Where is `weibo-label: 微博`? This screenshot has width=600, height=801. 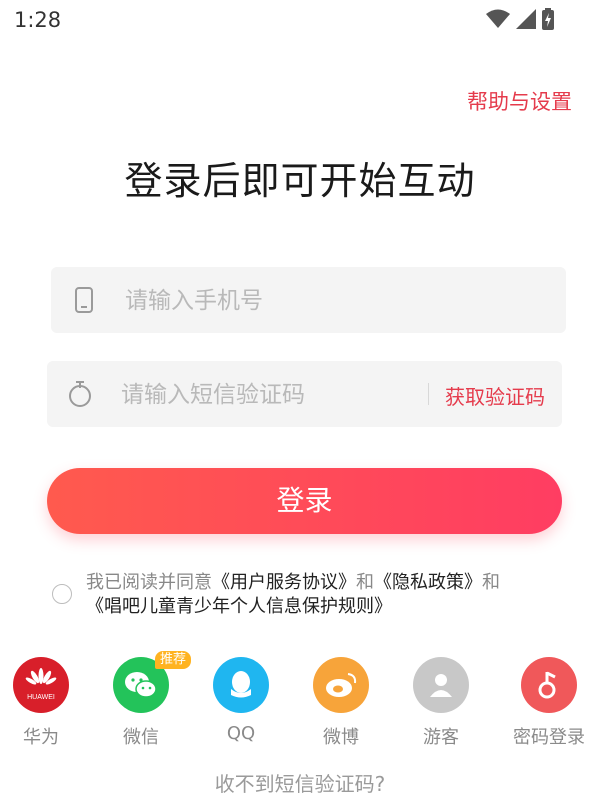
weibo-label: 微博 is located at coordinates (341, 737).